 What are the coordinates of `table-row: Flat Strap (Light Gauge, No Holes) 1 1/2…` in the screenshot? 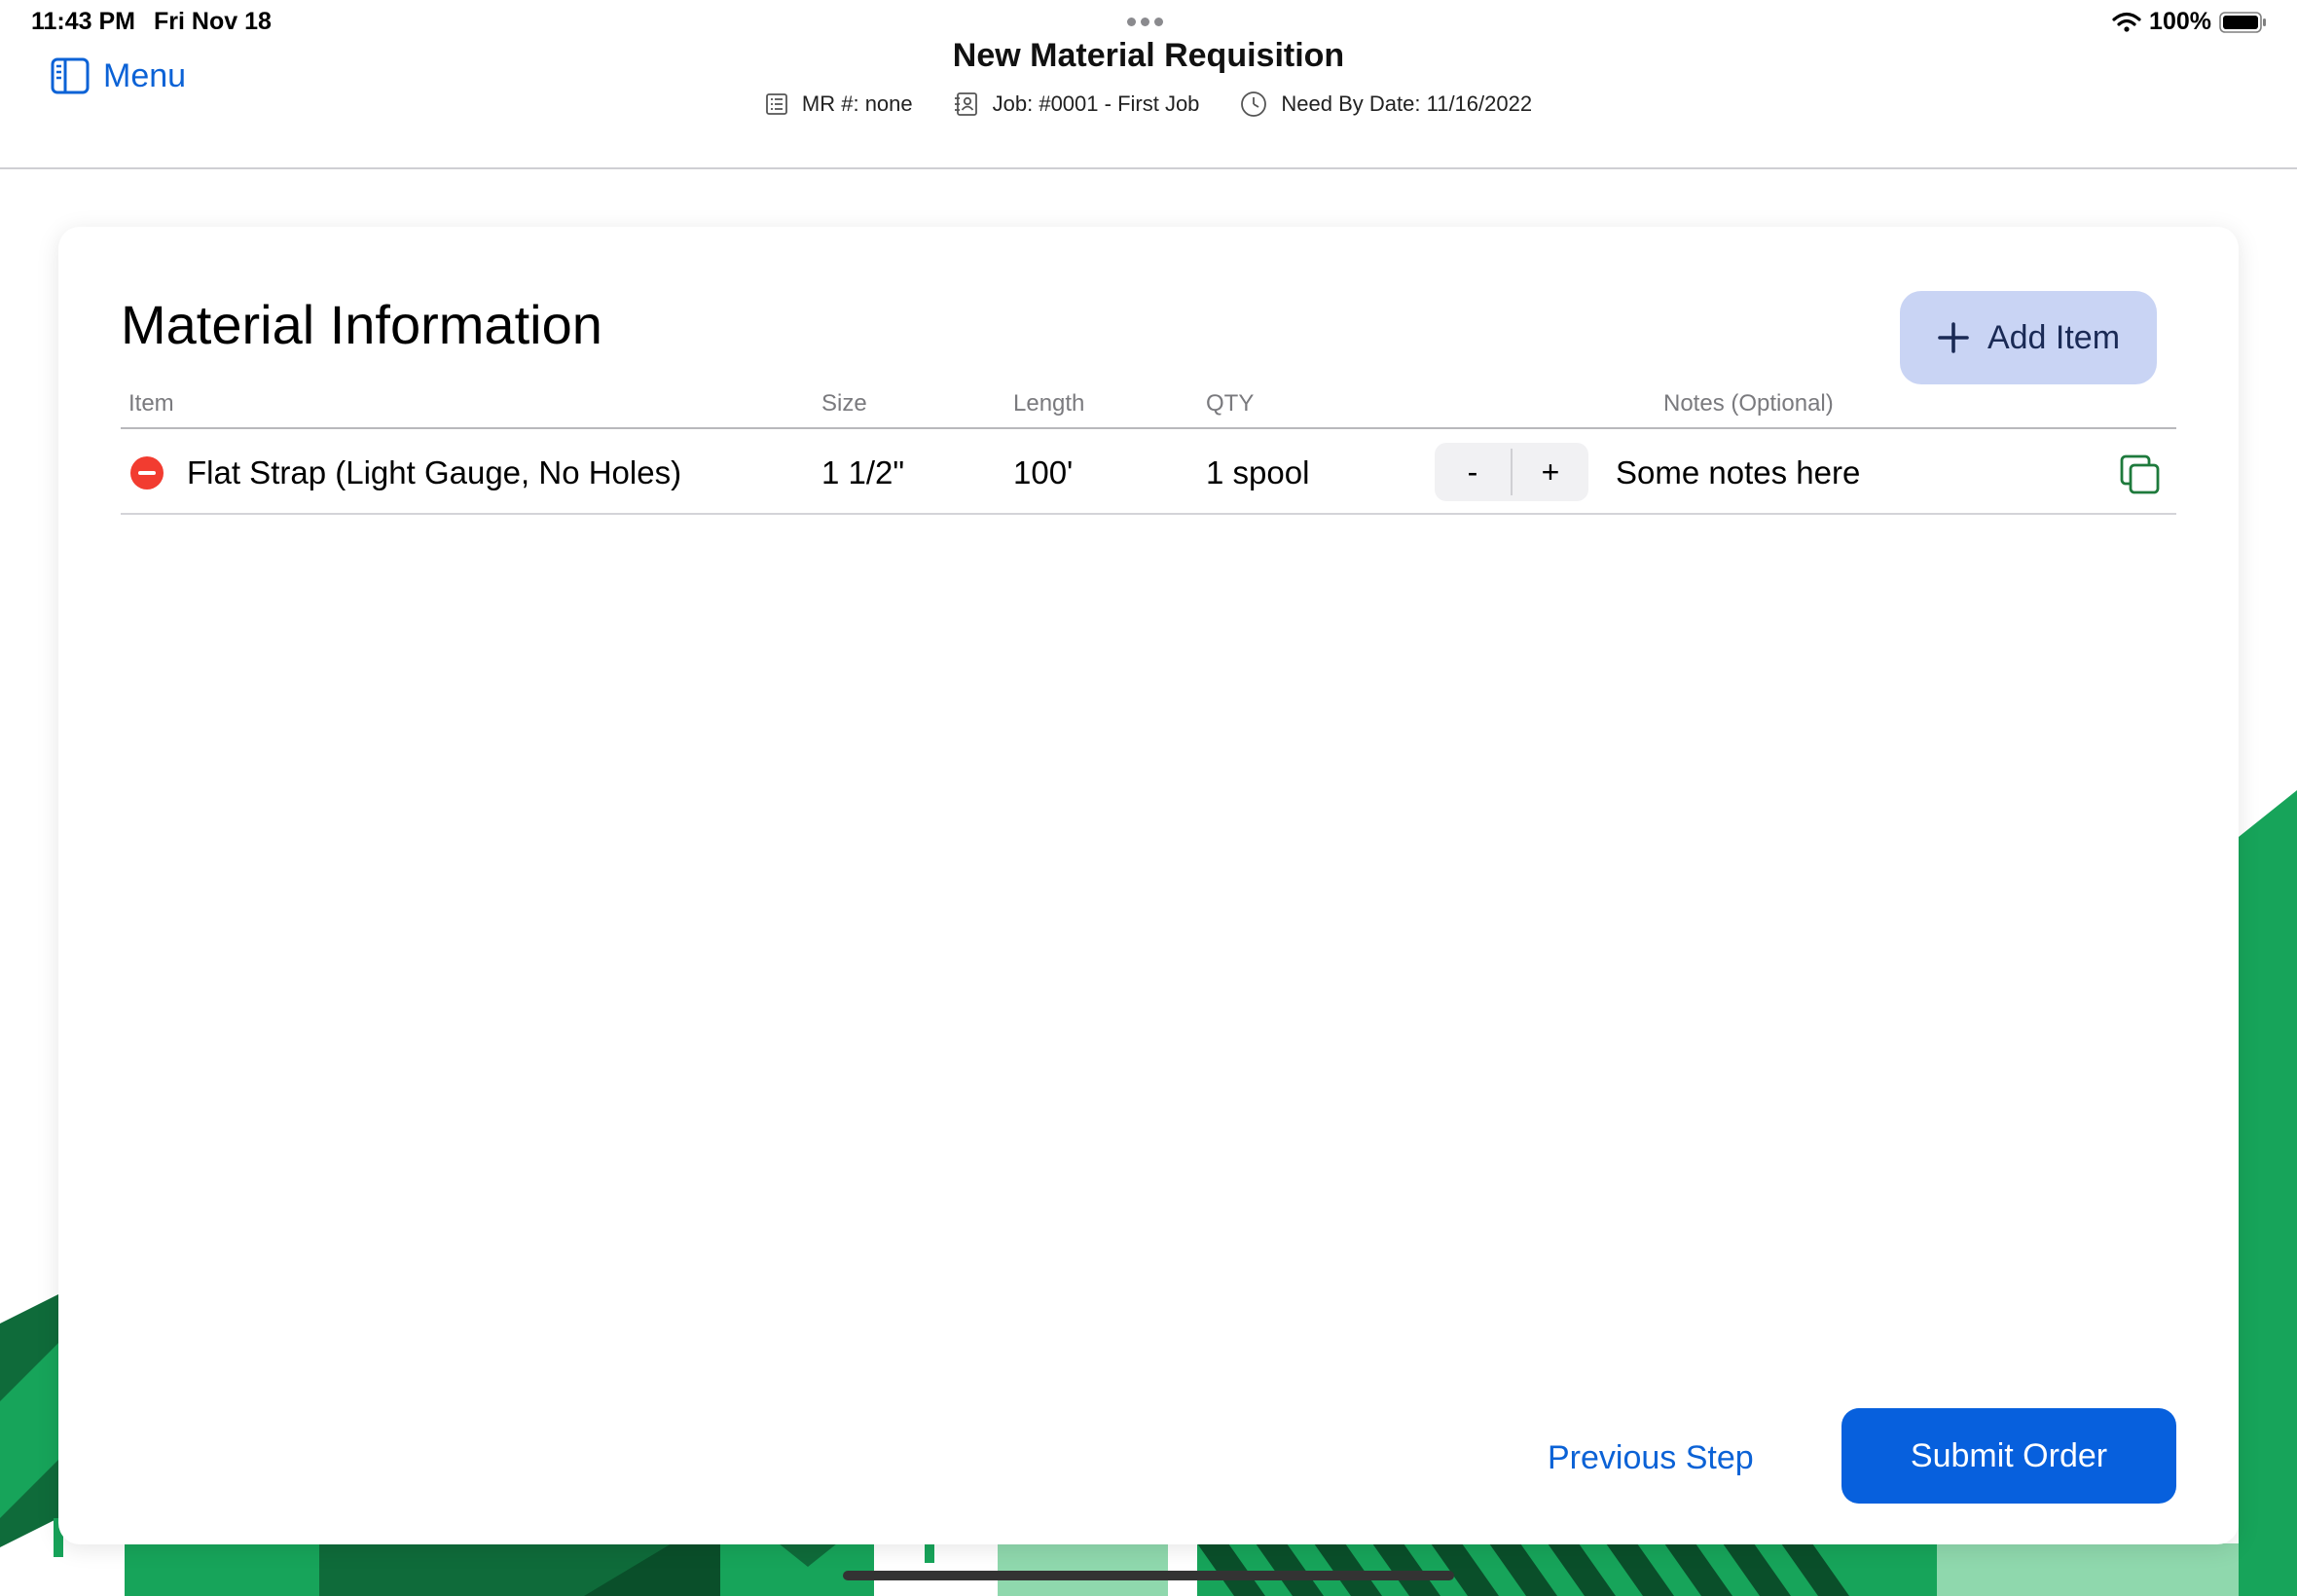 It's located at (1148, 473).